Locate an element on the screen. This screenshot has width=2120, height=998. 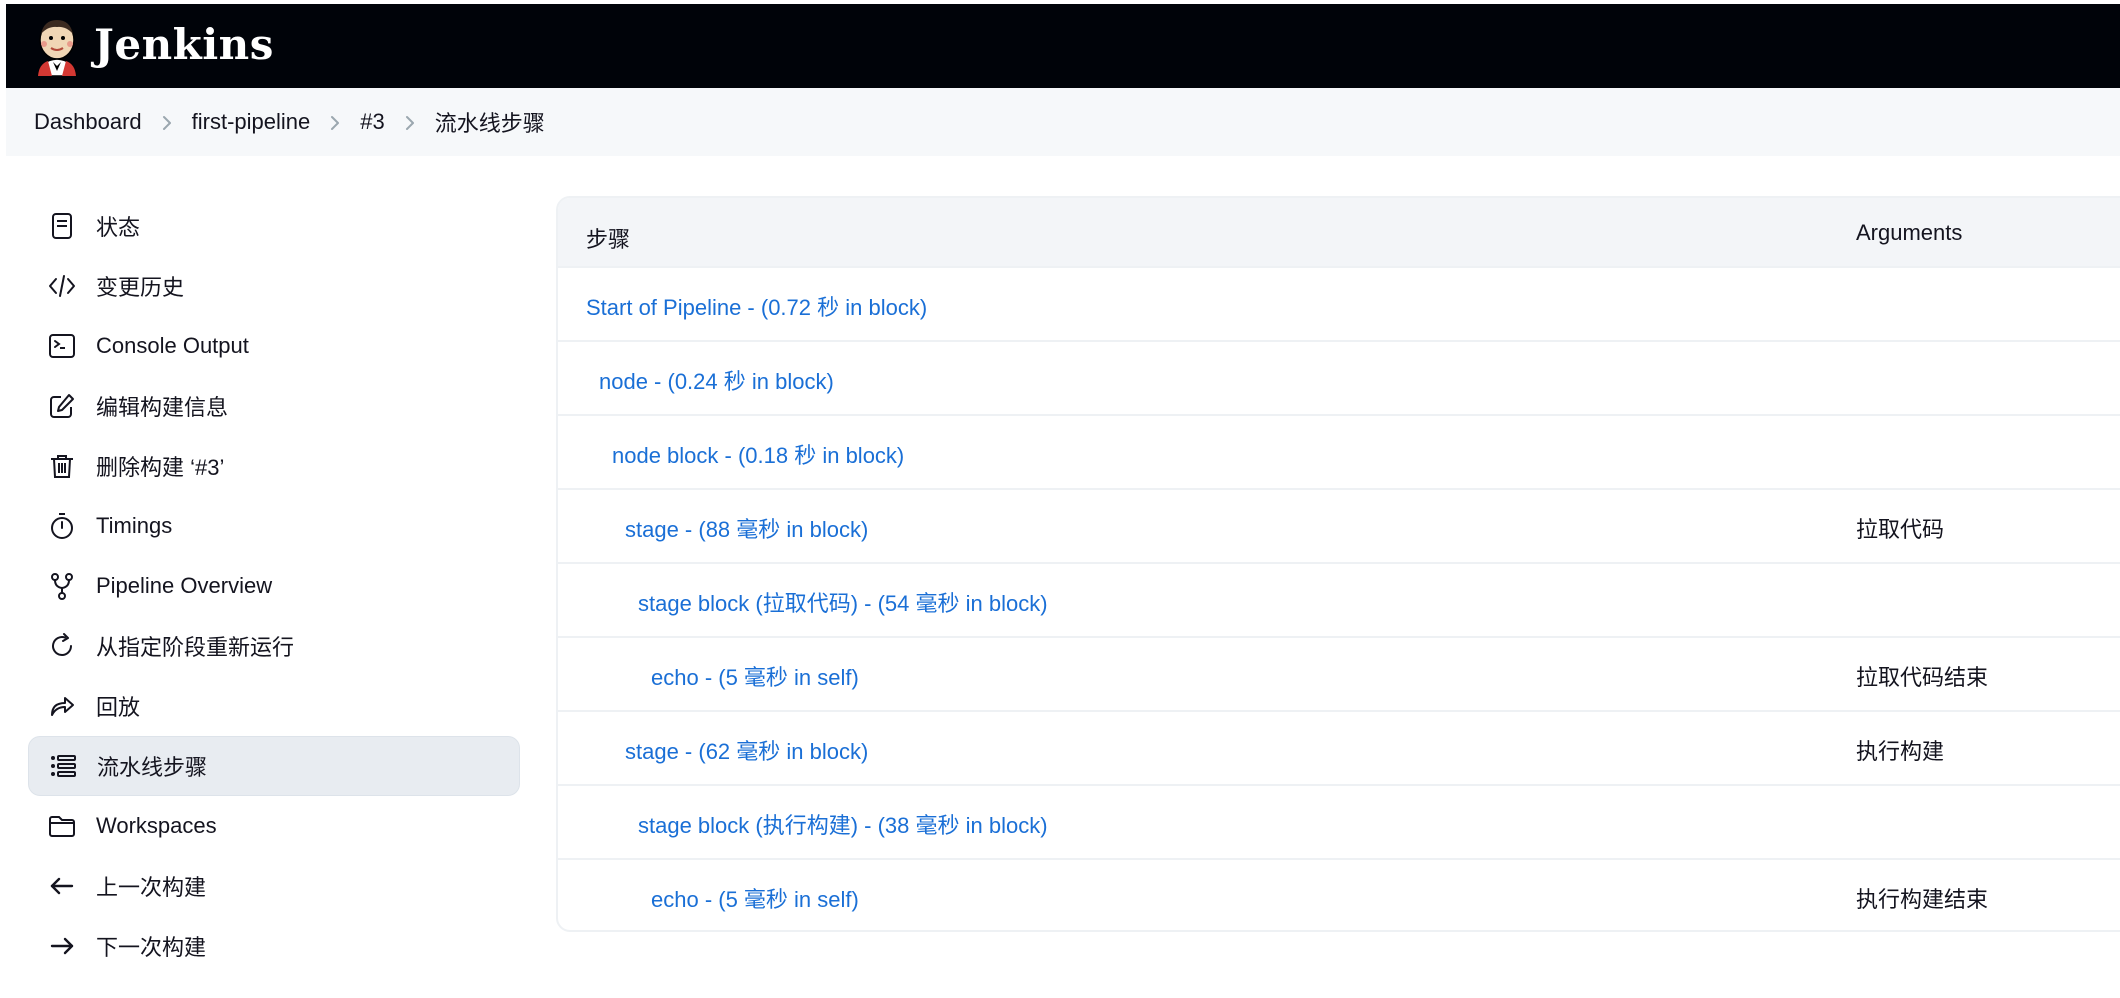
step-arguments: 执行构建结束 is located at coordinates (1922, 899).